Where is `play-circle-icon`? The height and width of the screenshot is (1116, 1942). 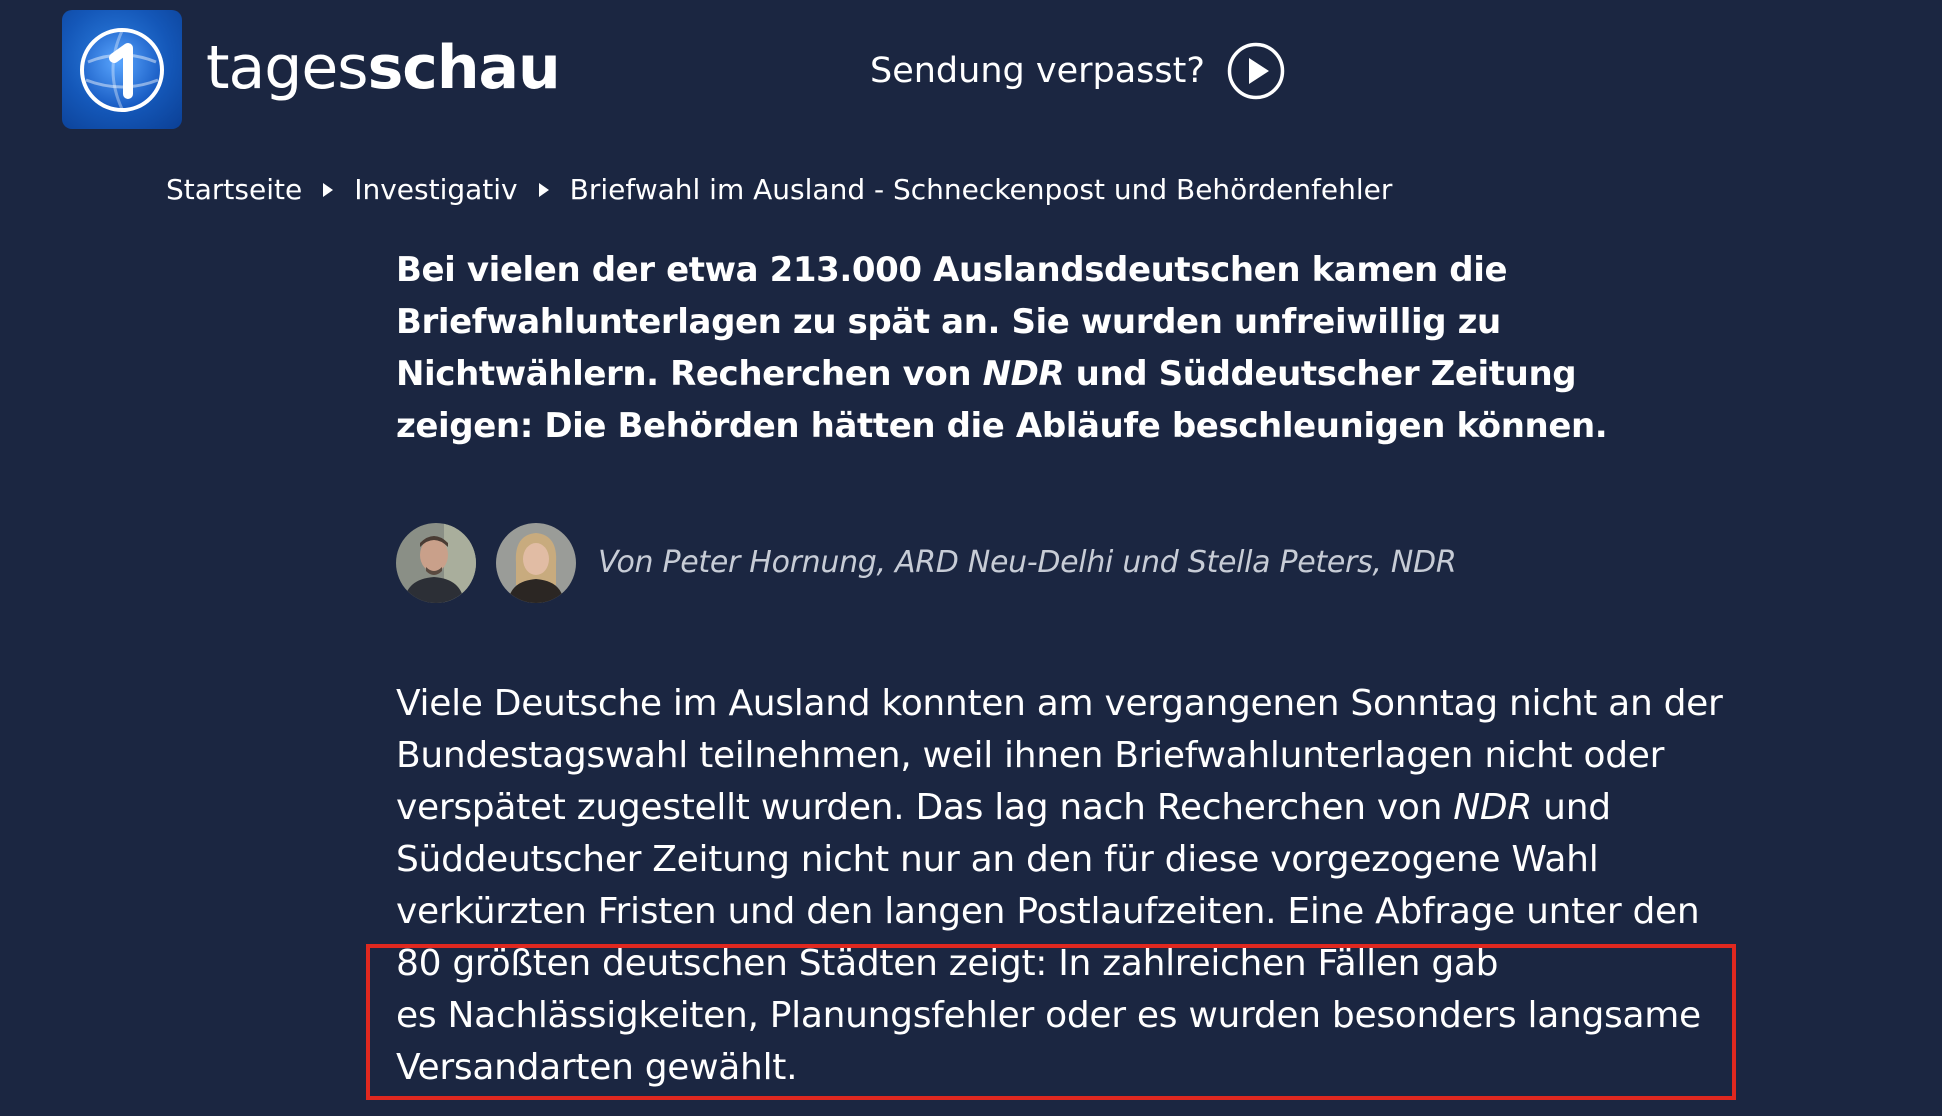
play-circle-icon is located at coordinates (1256, 71).